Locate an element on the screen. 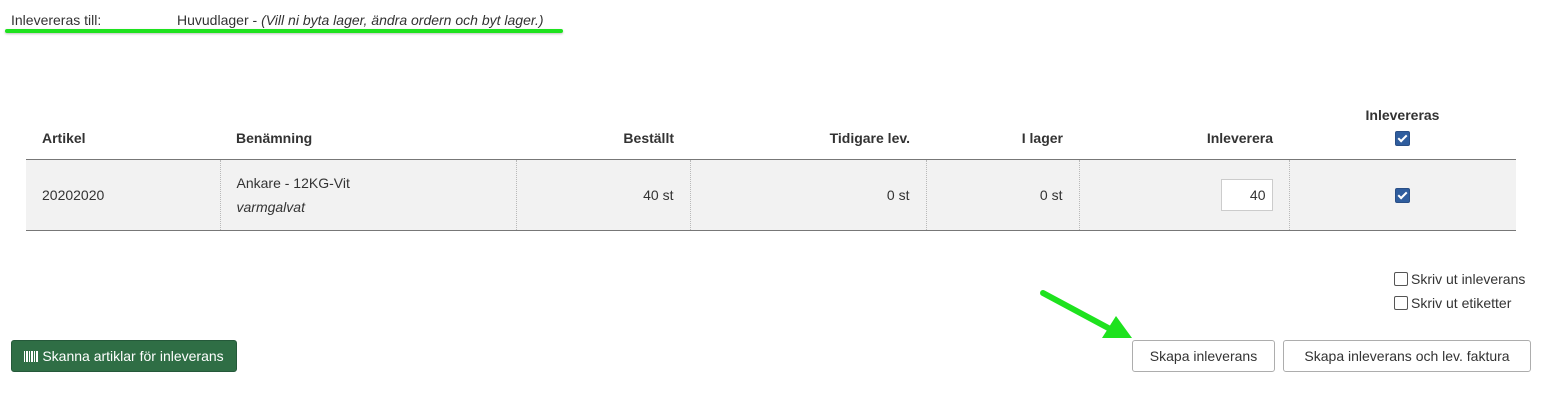 The image size is (1549, 412). cell-previously-delivered: 0 st is located at coordinates (807, 195).